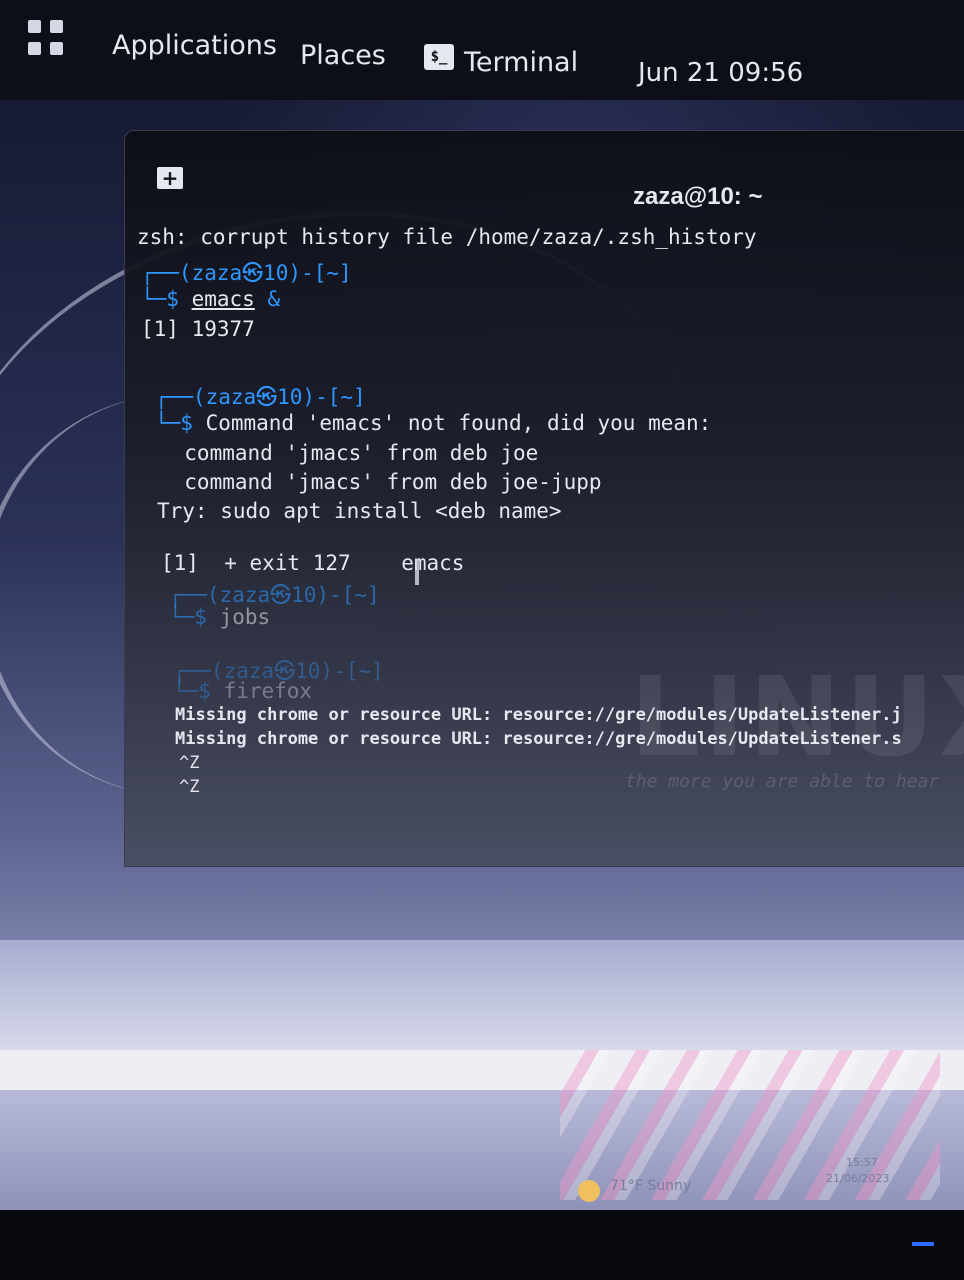  What do you see at coordinates (47, 39) in the screenshot?
I see `apps-grid-icon` at bounding box center [47, 39].